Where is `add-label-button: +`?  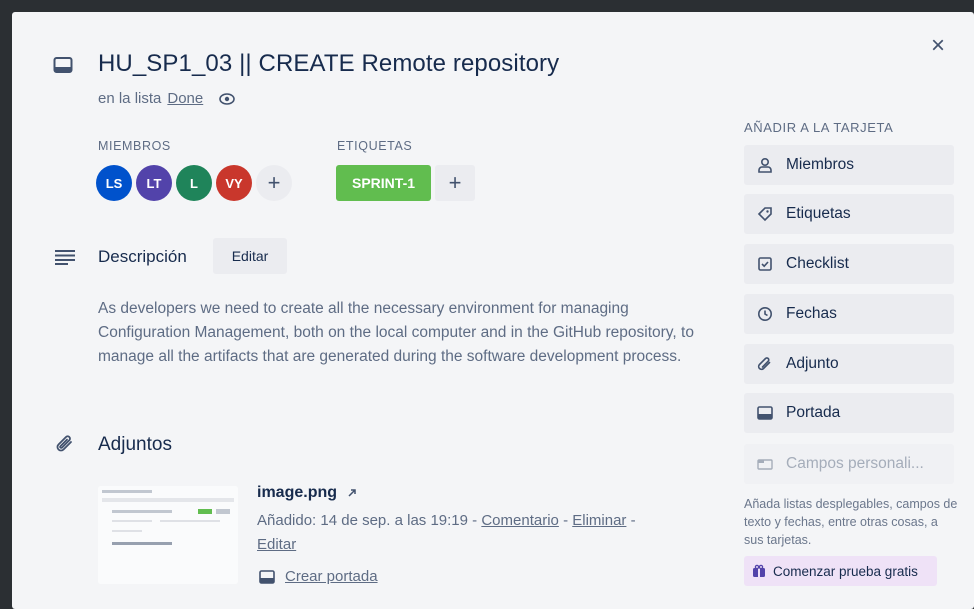
add-label-button: + is located at coordinates (455, 183).